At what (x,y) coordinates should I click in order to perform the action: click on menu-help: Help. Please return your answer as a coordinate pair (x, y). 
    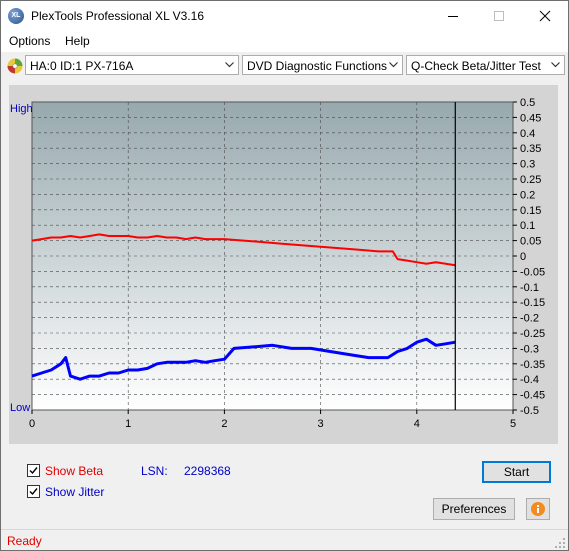
    Looking at the image, I should click on (77, 41).